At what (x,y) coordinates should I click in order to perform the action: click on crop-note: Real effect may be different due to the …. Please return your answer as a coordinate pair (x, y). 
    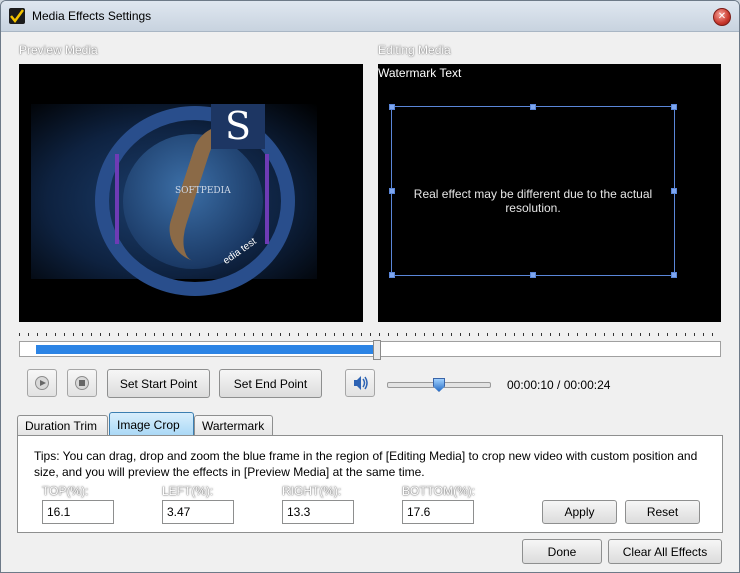
    Looking at the image, I should click on (533, 201).